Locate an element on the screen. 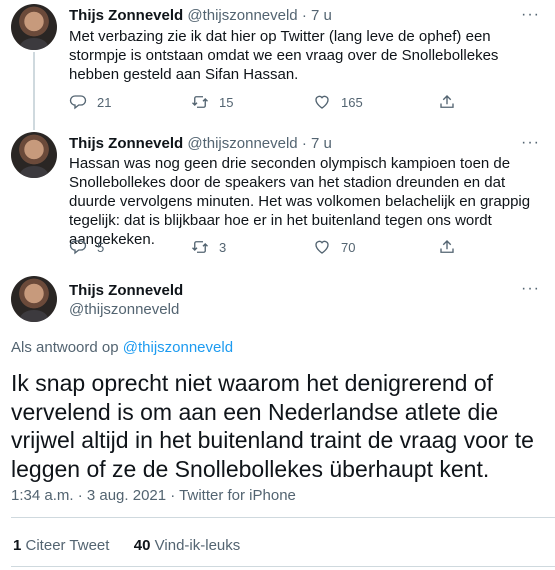 The width and height of the screenshot is (555, 570). reply-handle-link: @thijszonneveld is located at coordinates (178, 347).